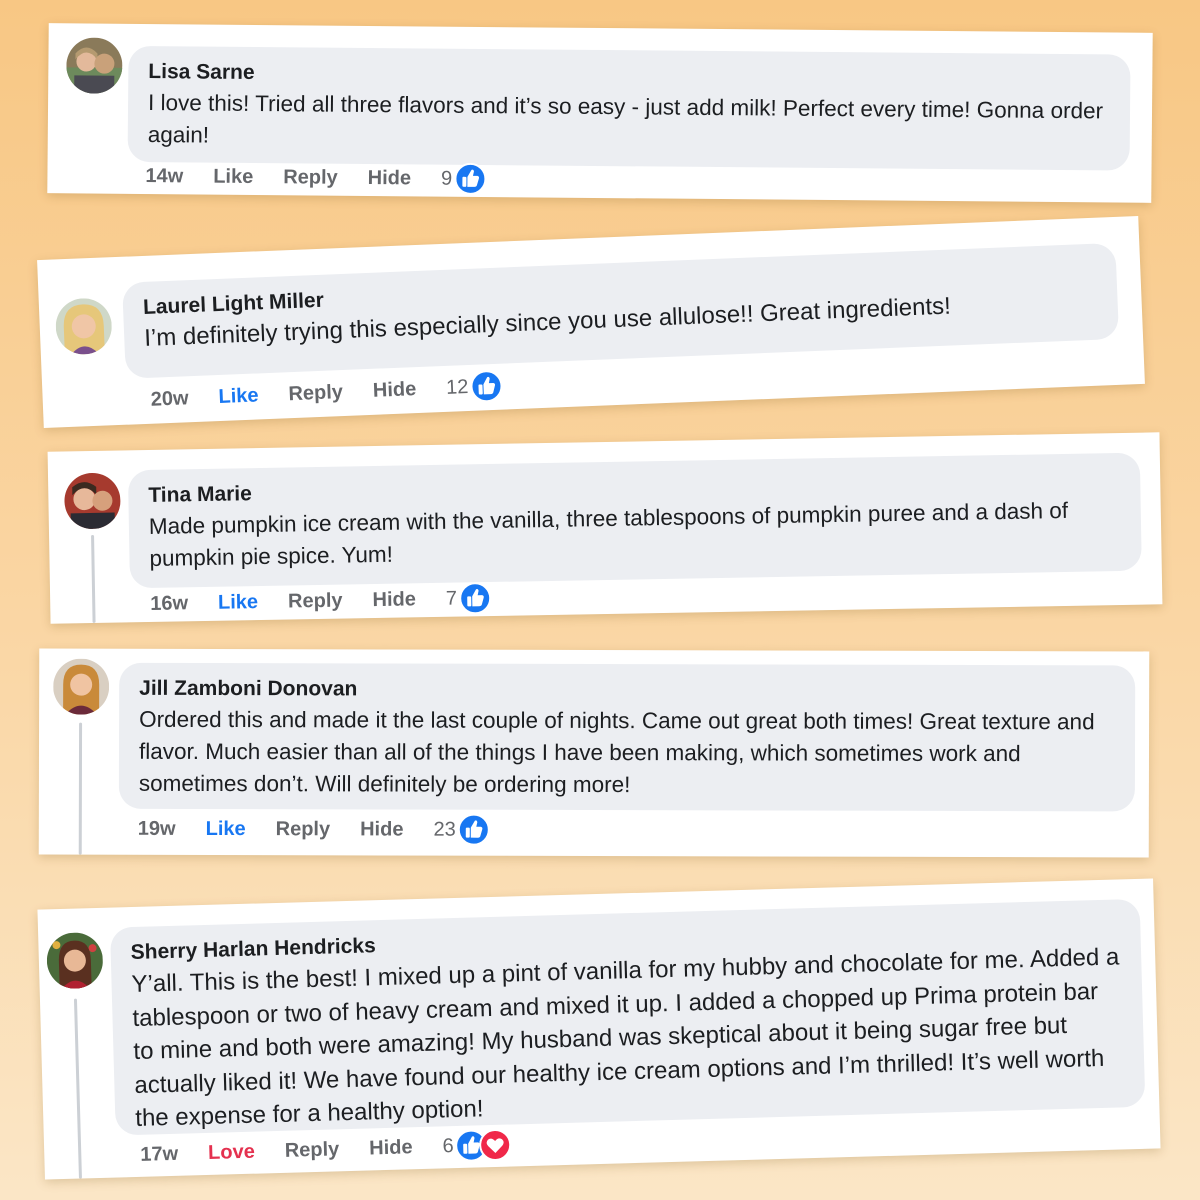 The height and width of the screenshot is (1200, 1200). What do you see at coordinates (169, 604) in the screenshot?
I see `comment-timestamp: 16w` at bounding box center [169, 604].